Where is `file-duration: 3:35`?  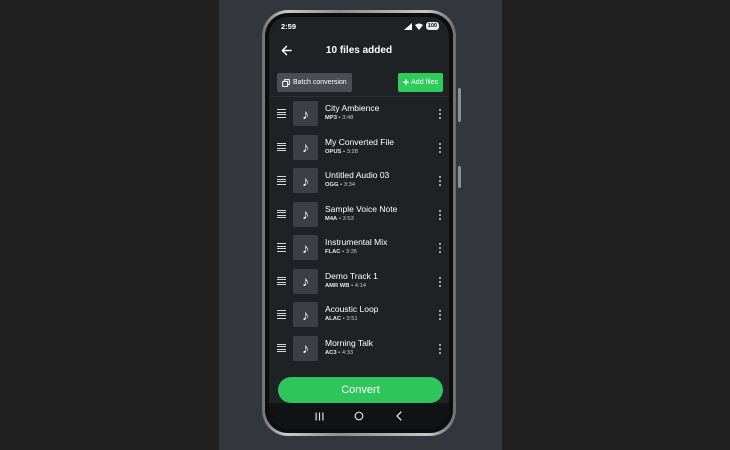 file-duration: 3:35 is located at coordinates (351, 252).